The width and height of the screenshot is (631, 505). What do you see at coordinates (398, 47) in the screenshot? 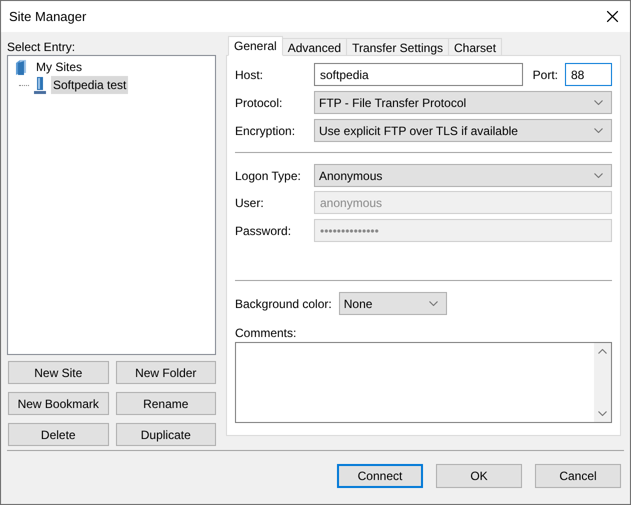
I see `tab: Transfer Settings` at bounding box center [398, 47].